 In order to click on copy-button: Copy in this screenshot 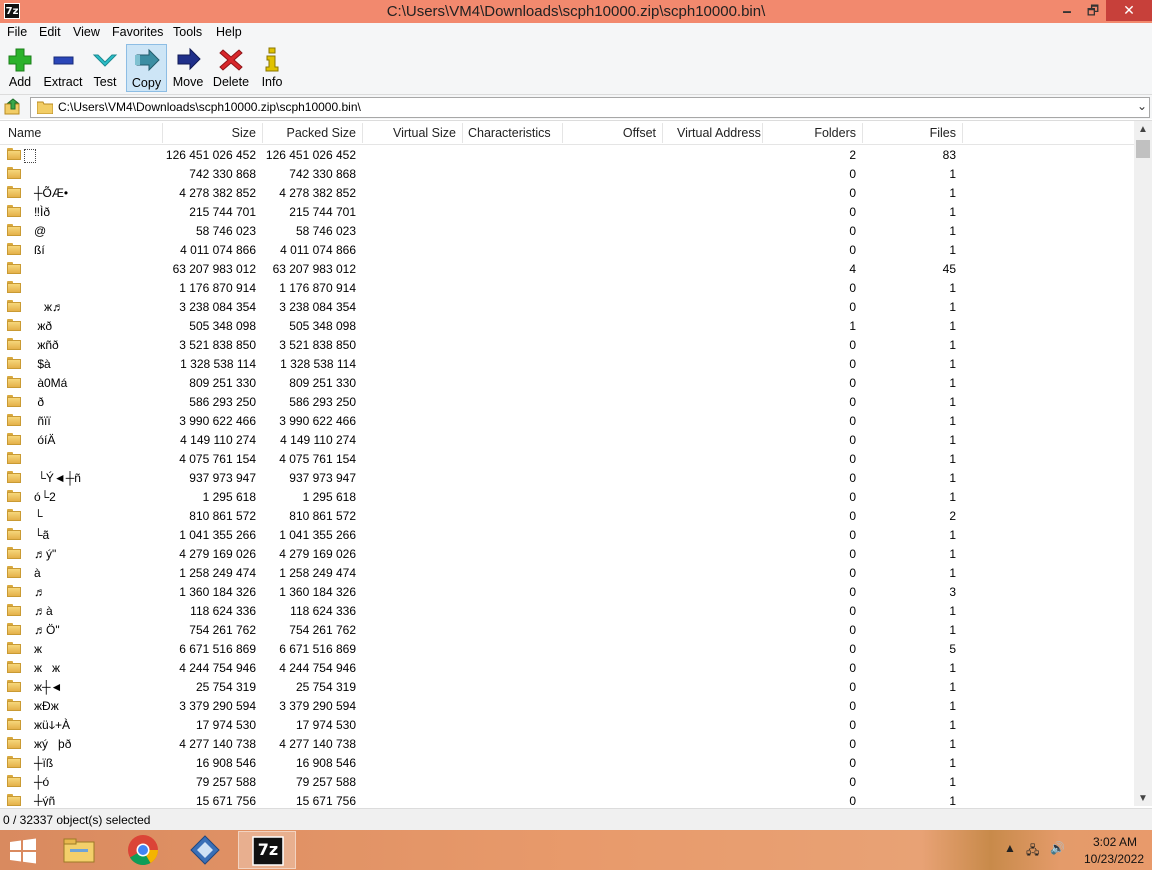, I will do `click(146, 68)`.